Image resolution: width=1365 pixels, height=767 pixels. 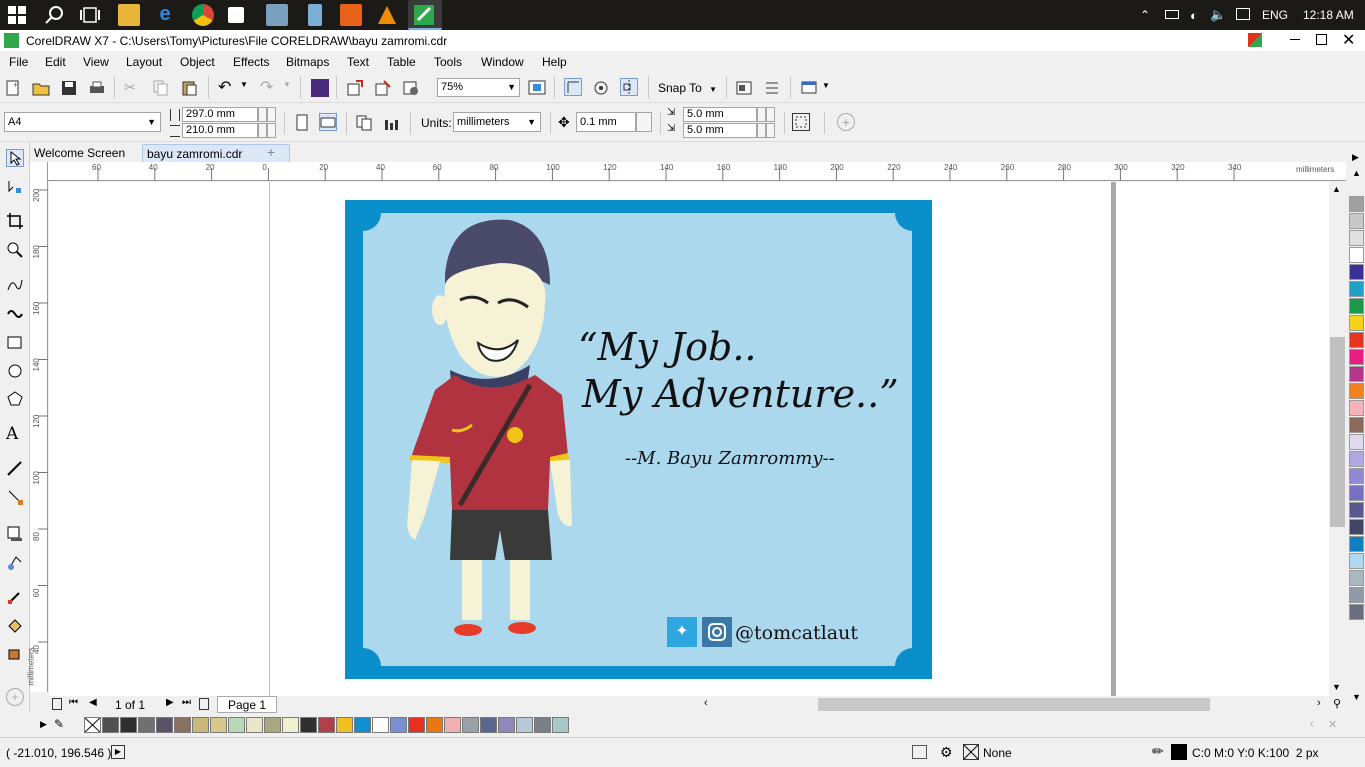 I want to click on page-height-spinner, so click(x=262, y=130).